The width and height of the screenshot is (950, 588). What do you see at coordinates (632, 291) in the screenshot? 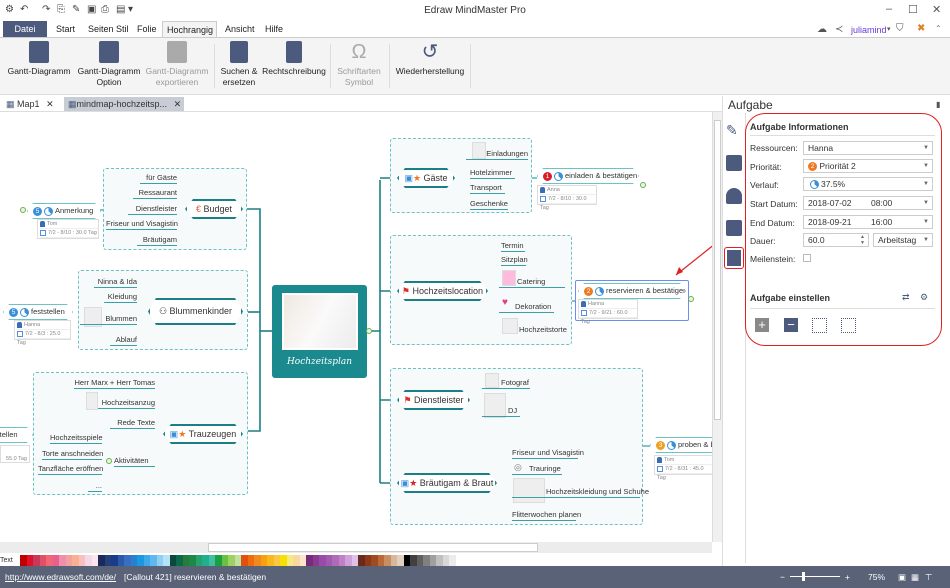
I see `callout-reservieren: 2 reservieren & bestätigen` at bounding box center [632, 291].